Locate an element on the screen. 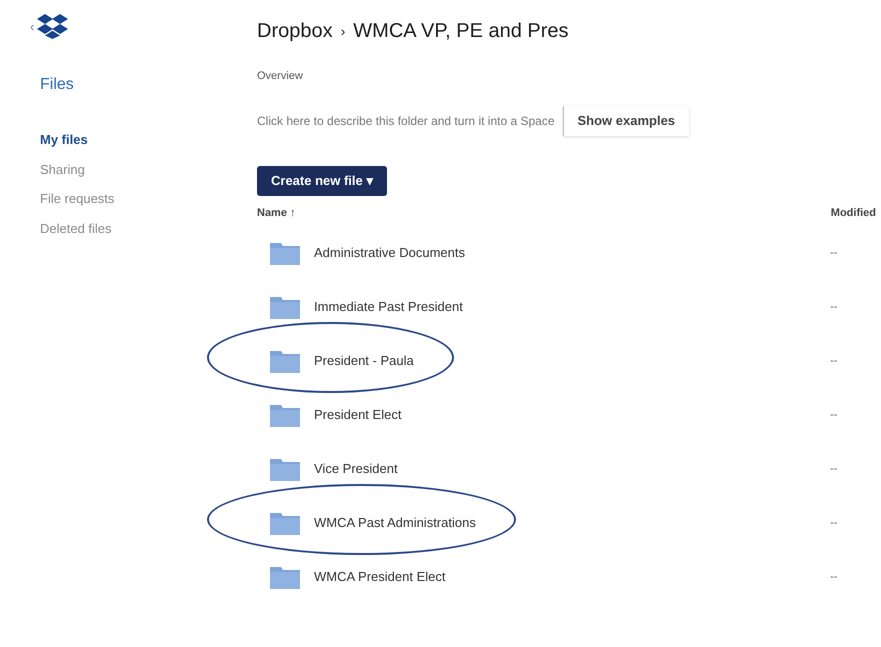  box-logo-icon is located at coordinates (52, 26).